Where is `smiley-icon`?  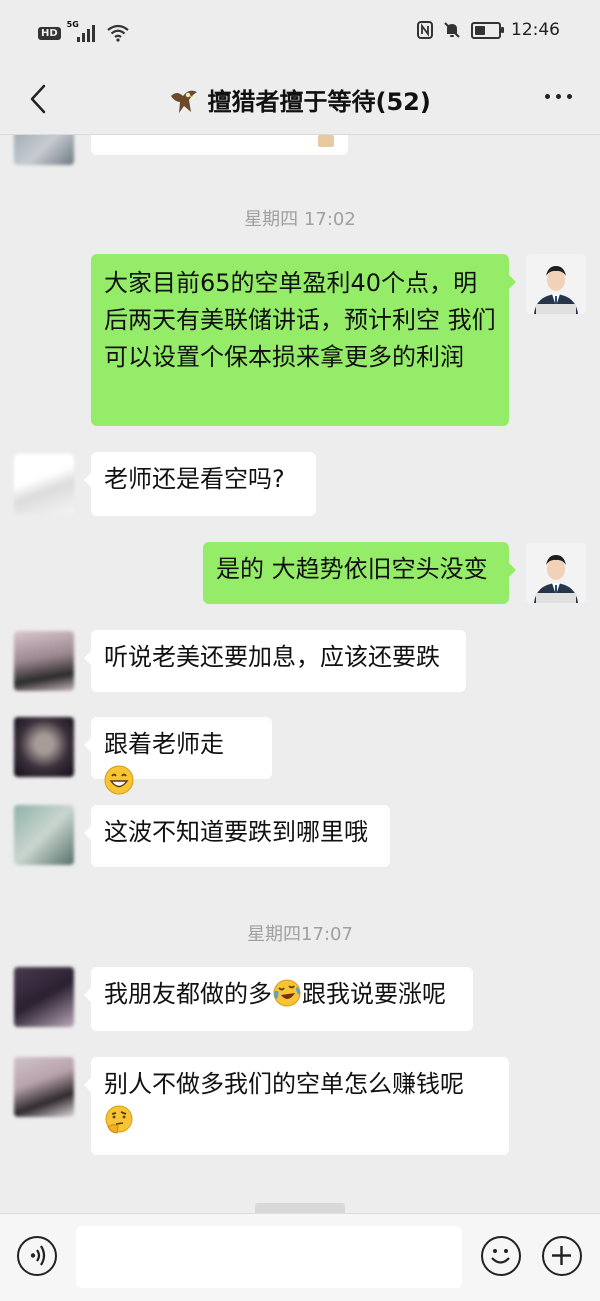
smiley-icon is located at coordinates (501, 1256).